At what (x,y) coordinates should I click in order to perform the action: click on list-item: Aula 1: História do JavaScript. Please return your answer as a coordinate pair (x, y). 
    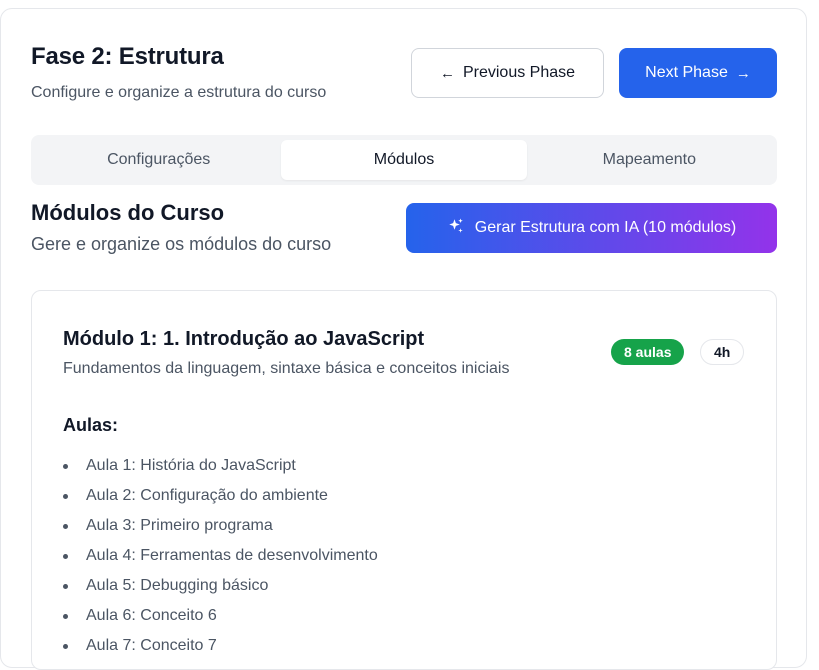
    Looking at the image, I should click on (220, 466).